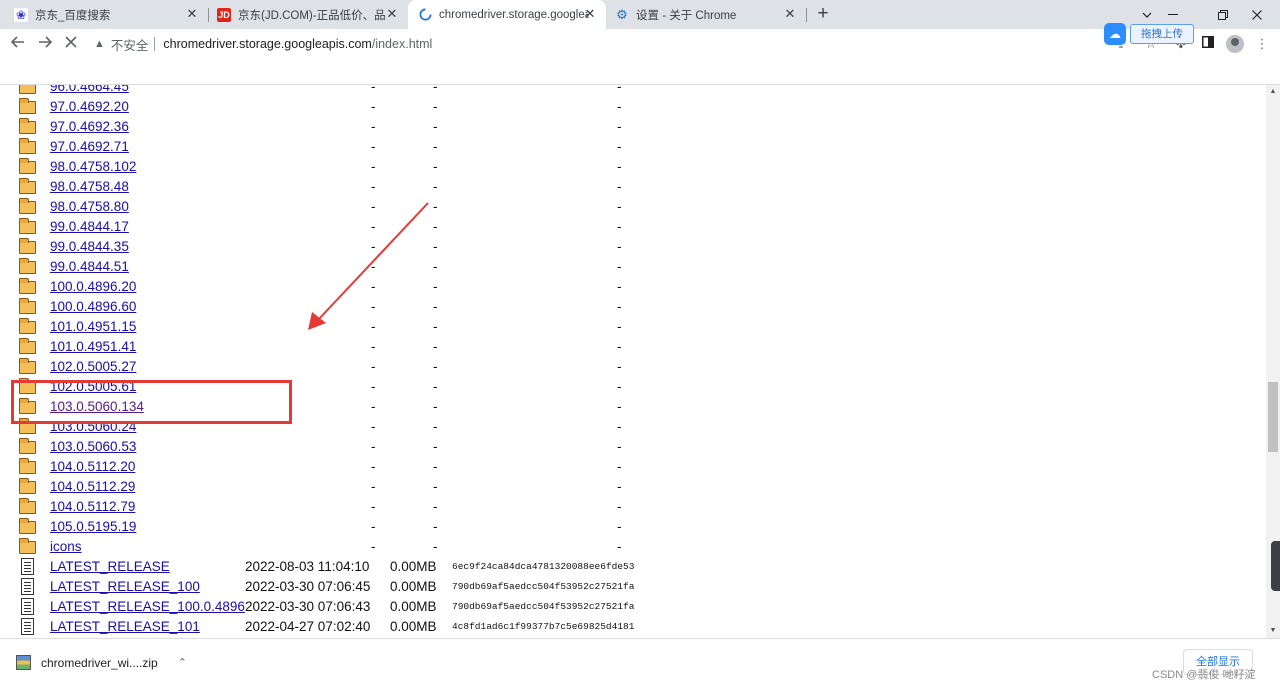 This screenshot has height=686, width=1280. What do you see at coordinates (110, 567) in the screenshot?
I see `entry-link: LATEST_RELEASE` at bounding box center [110, 567].